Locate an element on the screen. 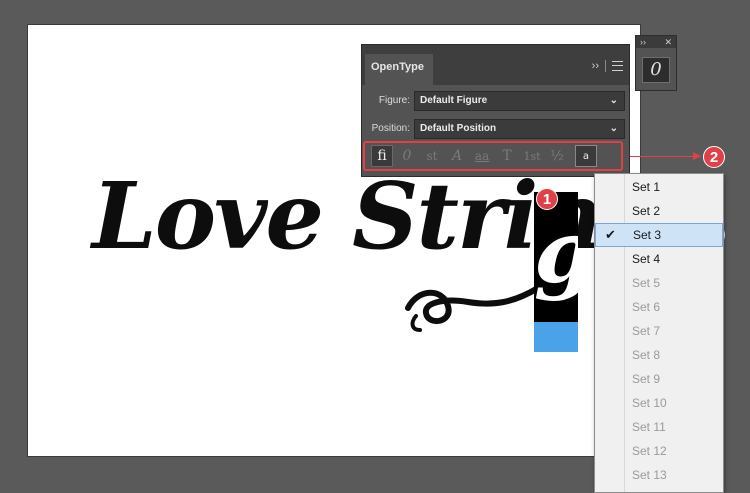 This screenshot has height=493, width=750. selected-glyph-highlight: g is located at coordinates (556, 257).